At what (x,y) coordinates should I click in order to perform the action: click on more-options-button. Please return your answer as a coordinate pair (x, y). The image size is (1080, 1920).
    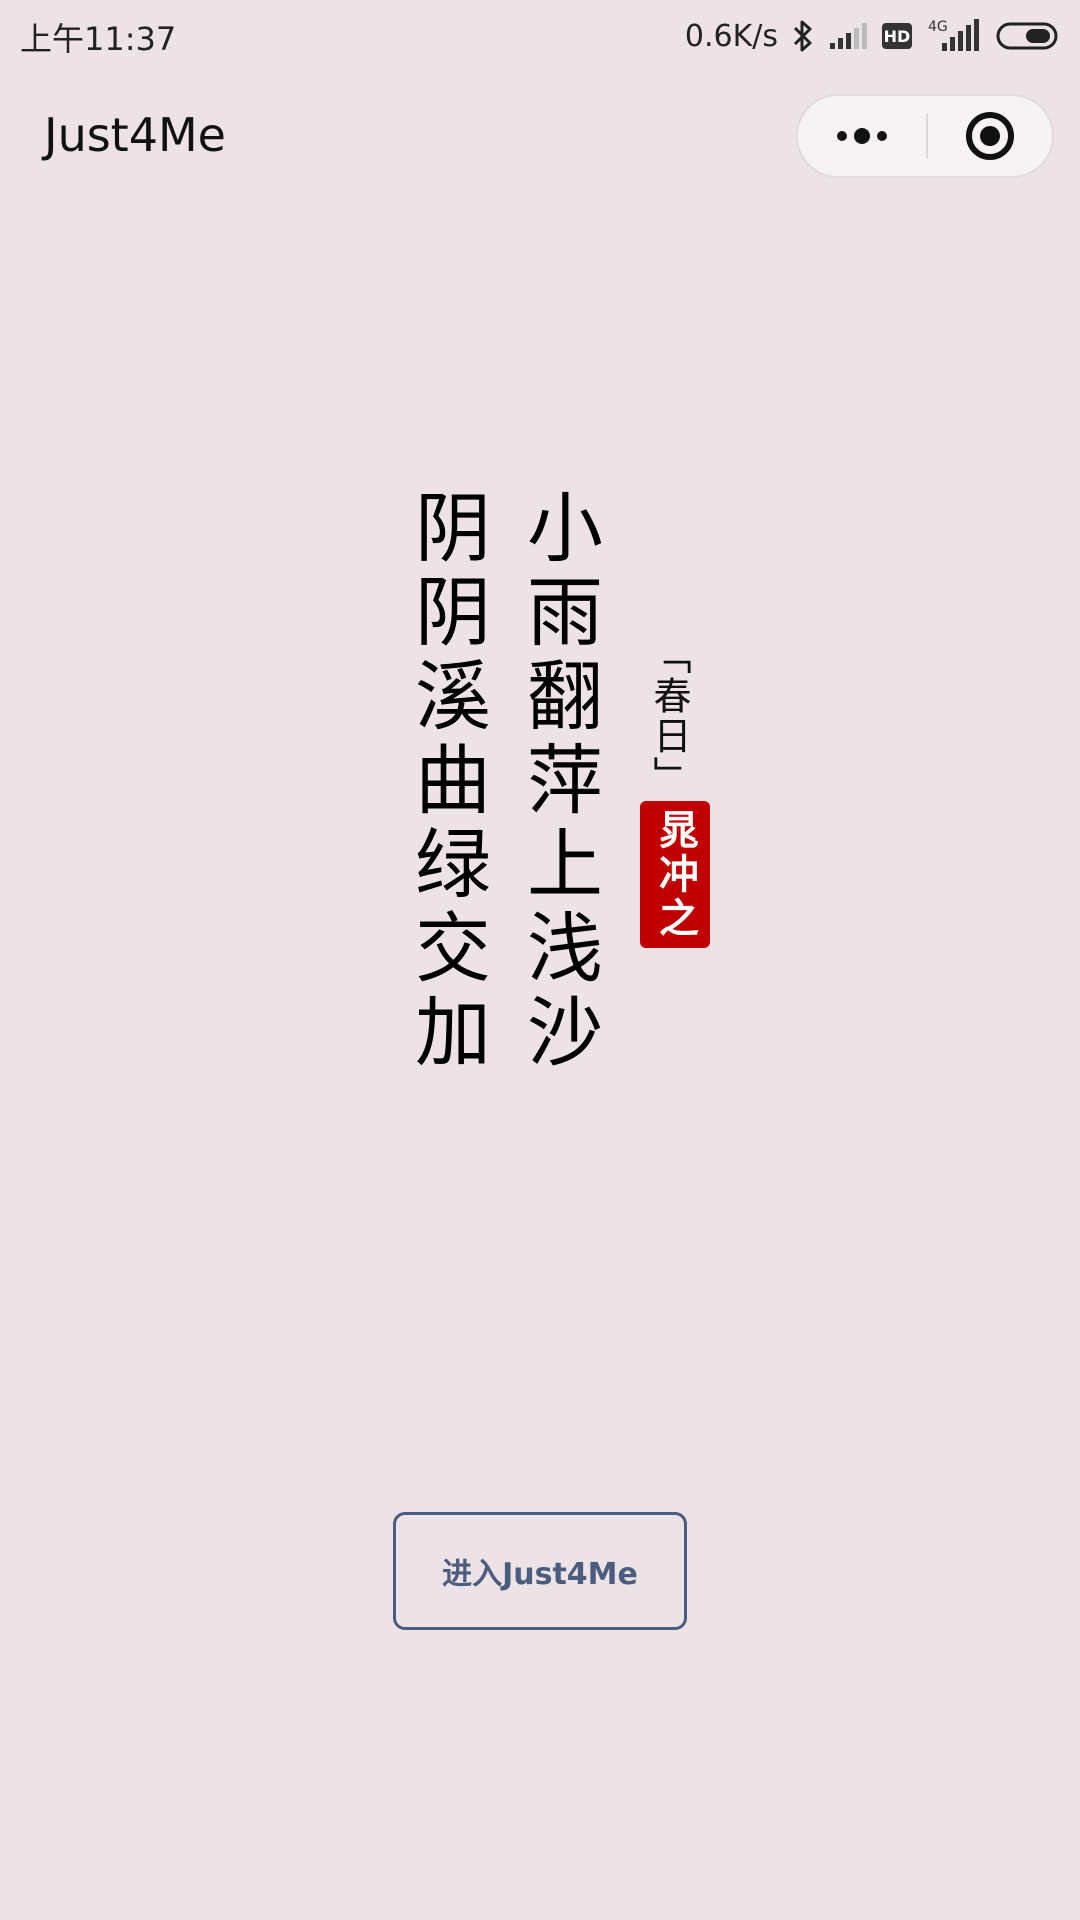
    Looking at the image, I should click on (862, 136).